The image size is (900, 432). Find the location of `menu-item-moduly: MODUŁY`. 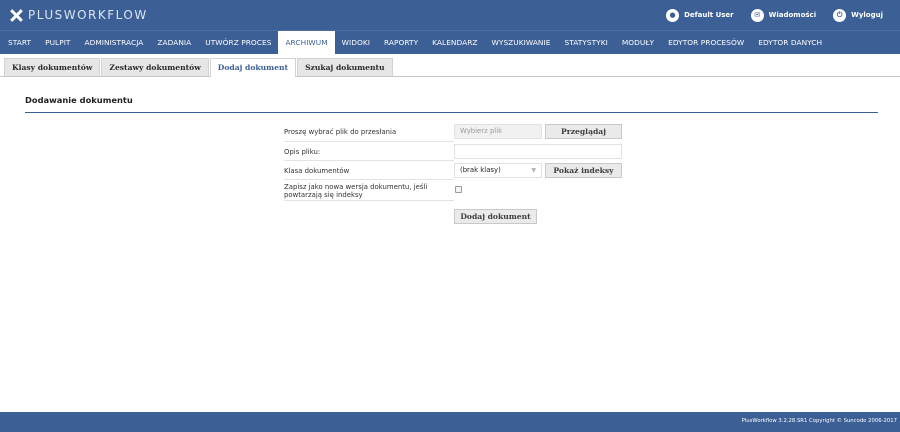

menu-item-moduly: MODUŁY is located at coordinates (638, 43).